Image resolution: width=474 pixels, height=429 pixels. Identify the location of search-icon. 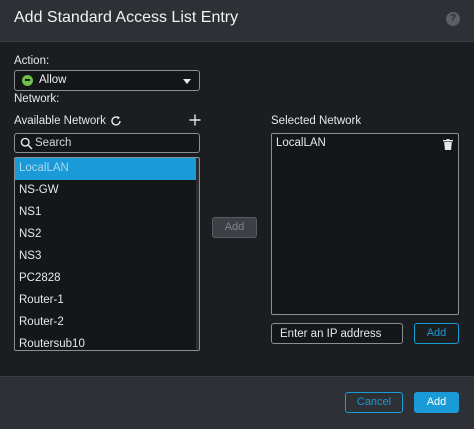
(26, 143).